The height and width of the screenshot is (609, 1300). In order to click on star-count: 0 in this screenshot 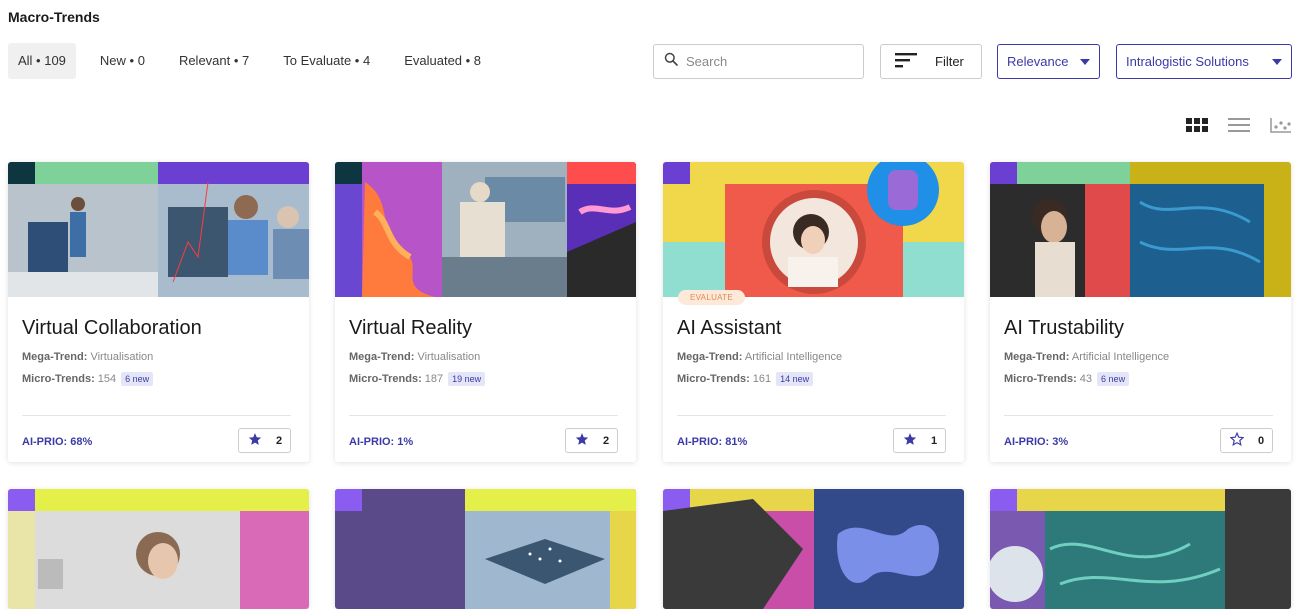, I will do `click(1261, 440)`.